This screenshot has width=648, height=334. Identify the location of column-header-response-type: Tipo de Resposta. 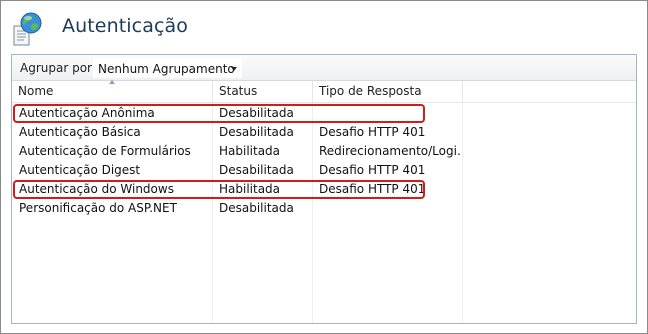
(388, 91).